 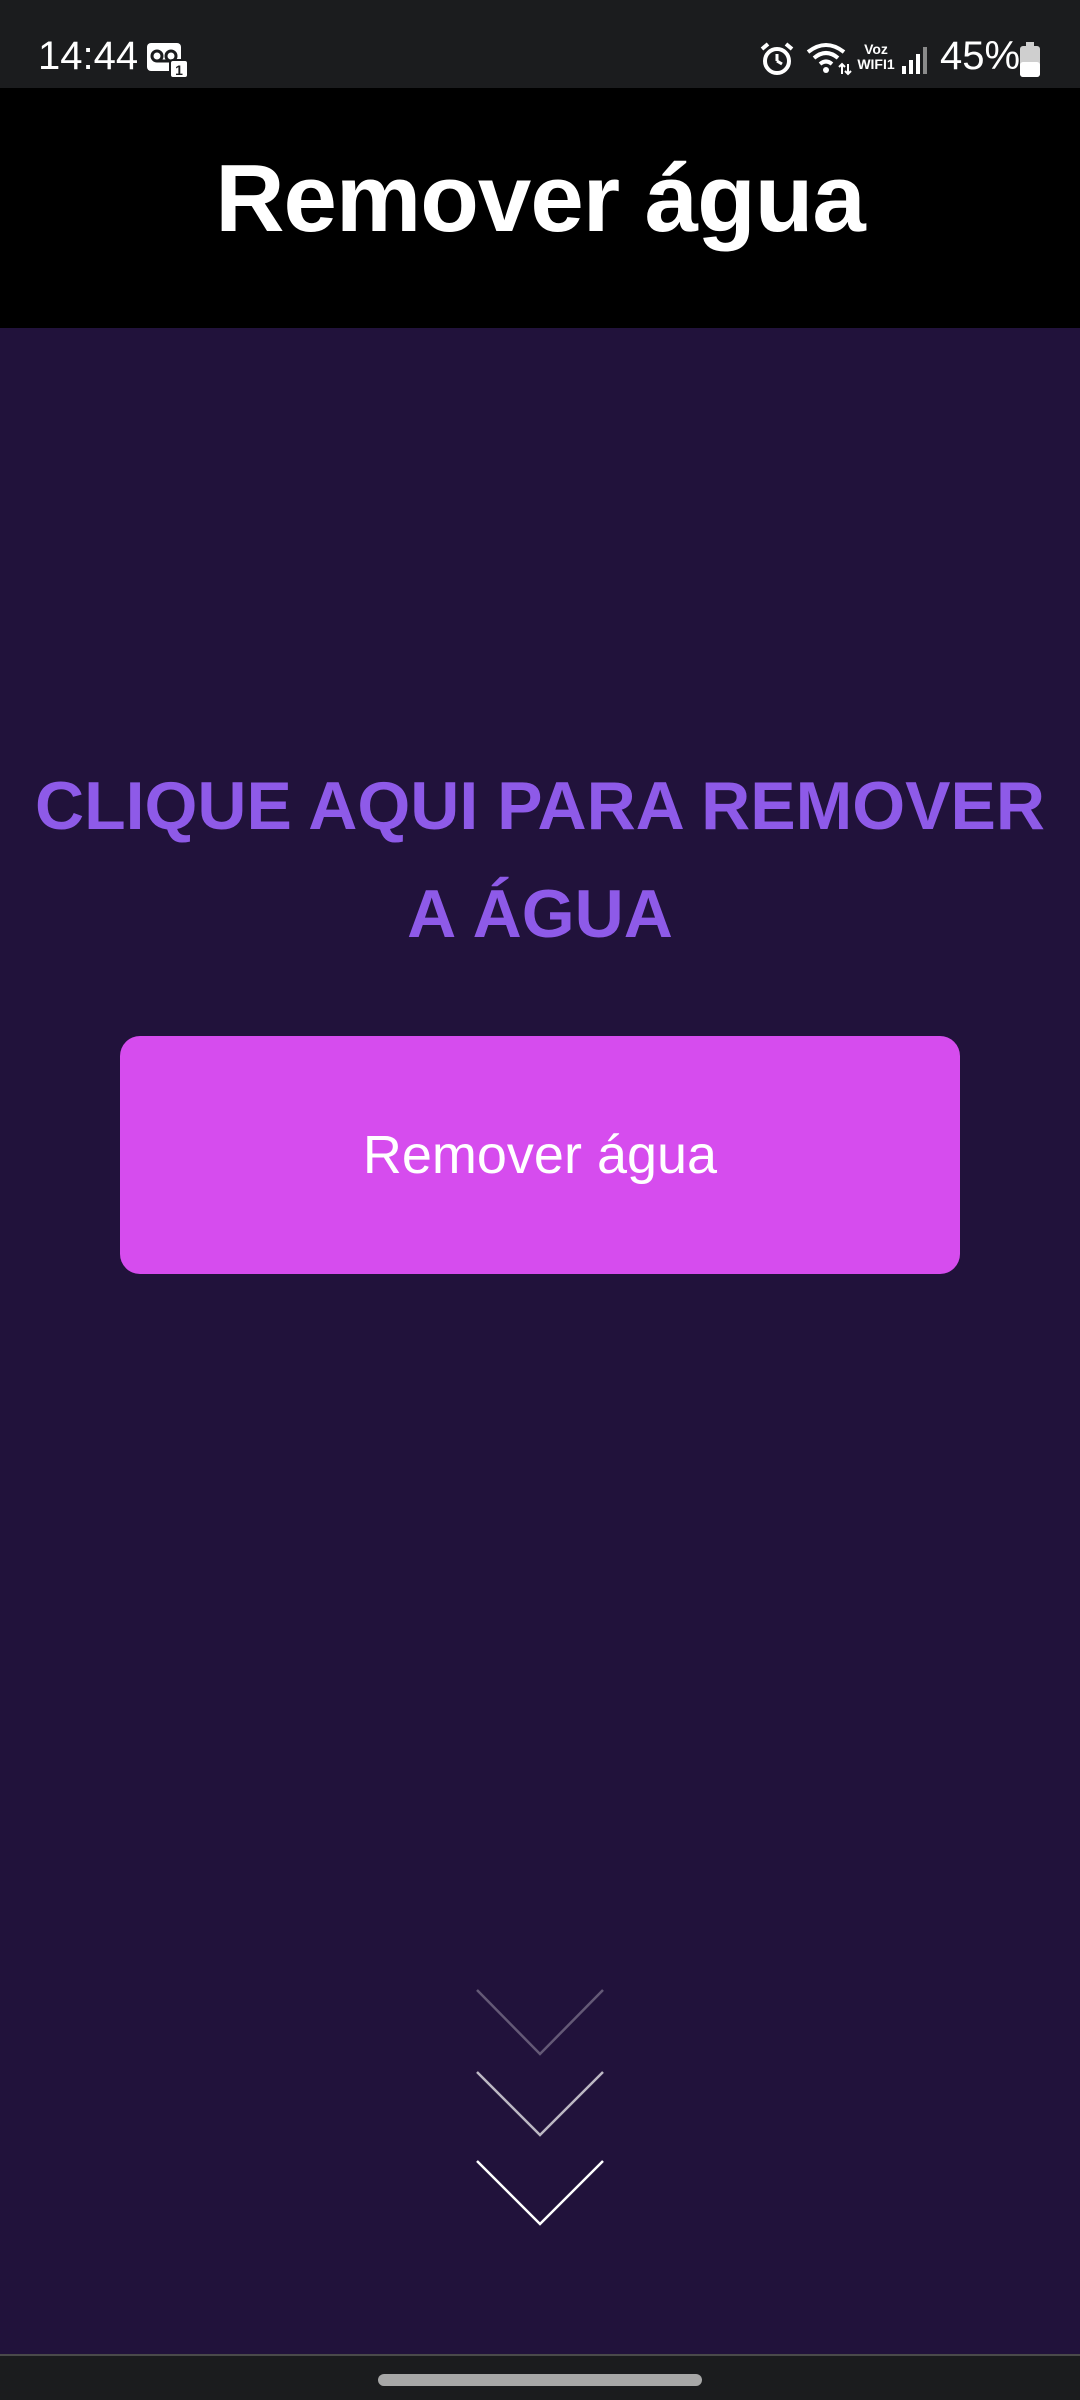 What do you see at coordinates (540, 44) in the screenshot?
I see `status-bar: 14:44 1 Voz WIFI1 45%` at bounding box center [540, 44].